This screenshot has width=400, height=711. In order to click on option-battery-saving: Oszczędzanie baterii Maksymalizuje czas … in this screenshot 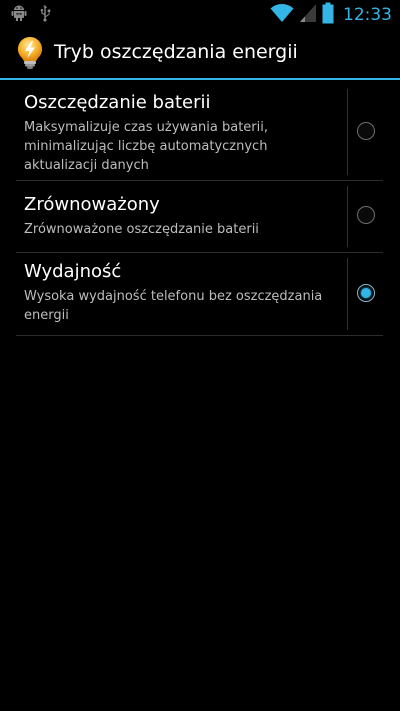, I will do `click(199, 132)`.